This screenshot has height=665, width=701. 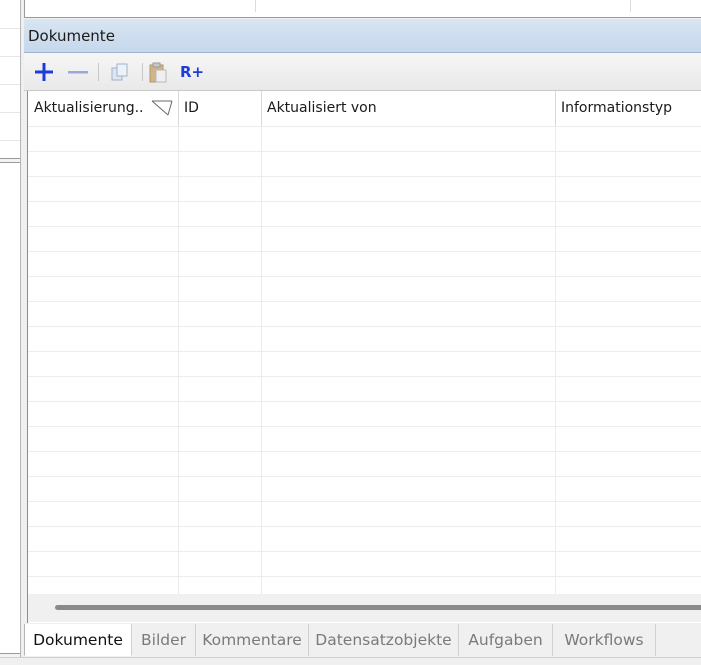 I want to click on column-header-id: ID, so click(x=191, y=108).